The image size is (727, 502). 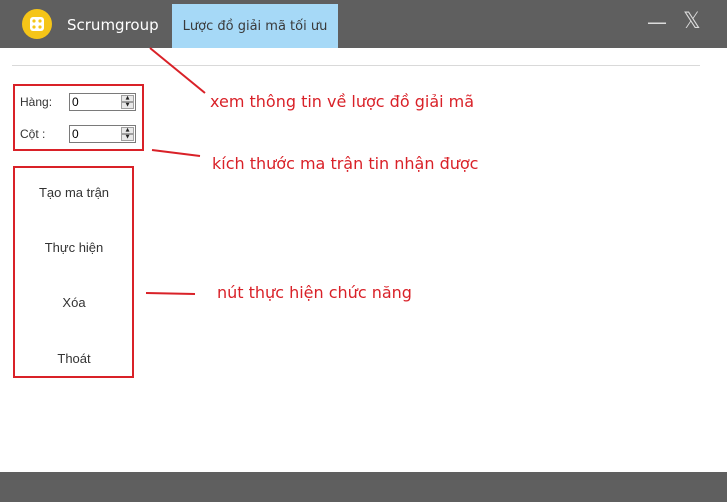 I want to click on delete-button: Xóa, so click(x=74, y=302).